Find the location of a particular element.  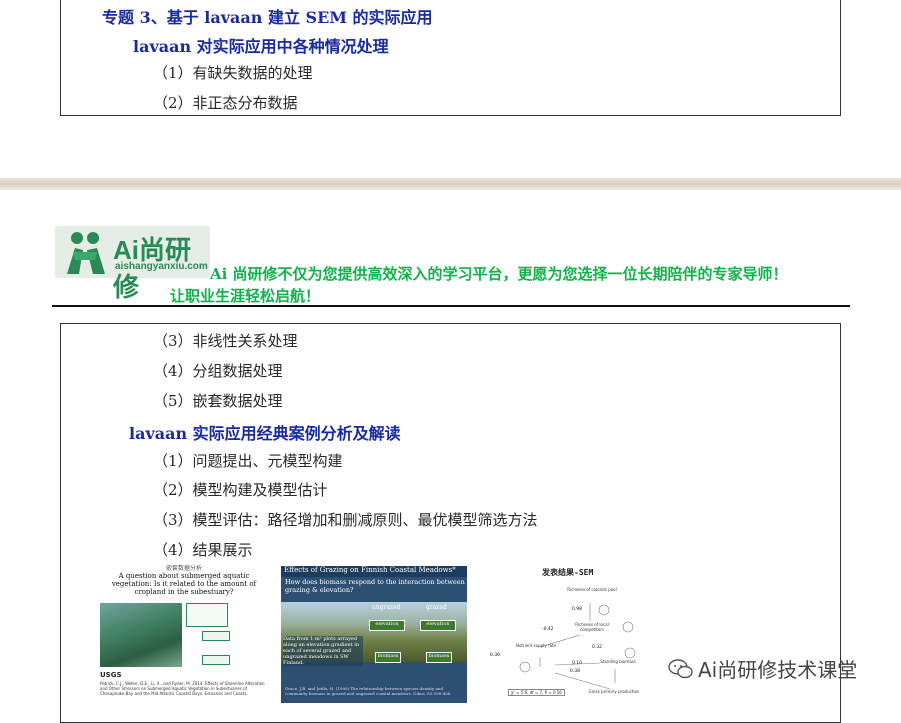

fig1-box-a is located at coordinates (207, 615).